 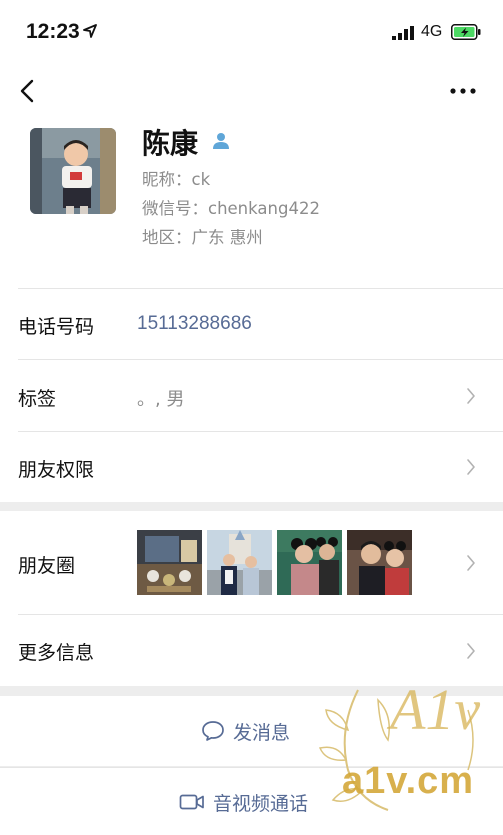 I want to click on location-arrow-icon, so click(x=90, y=31).